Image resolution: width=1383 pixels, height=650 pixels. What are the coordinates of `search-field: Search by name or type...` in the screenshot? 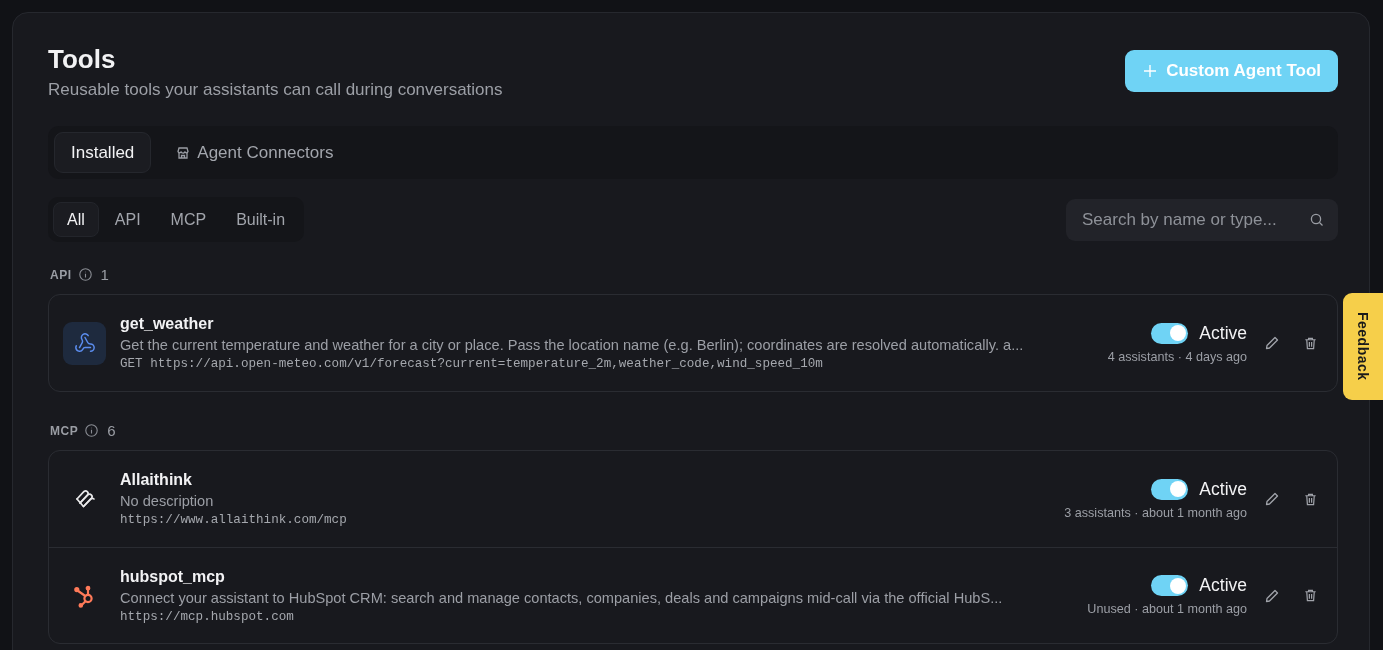 It's located at (1202, 219).